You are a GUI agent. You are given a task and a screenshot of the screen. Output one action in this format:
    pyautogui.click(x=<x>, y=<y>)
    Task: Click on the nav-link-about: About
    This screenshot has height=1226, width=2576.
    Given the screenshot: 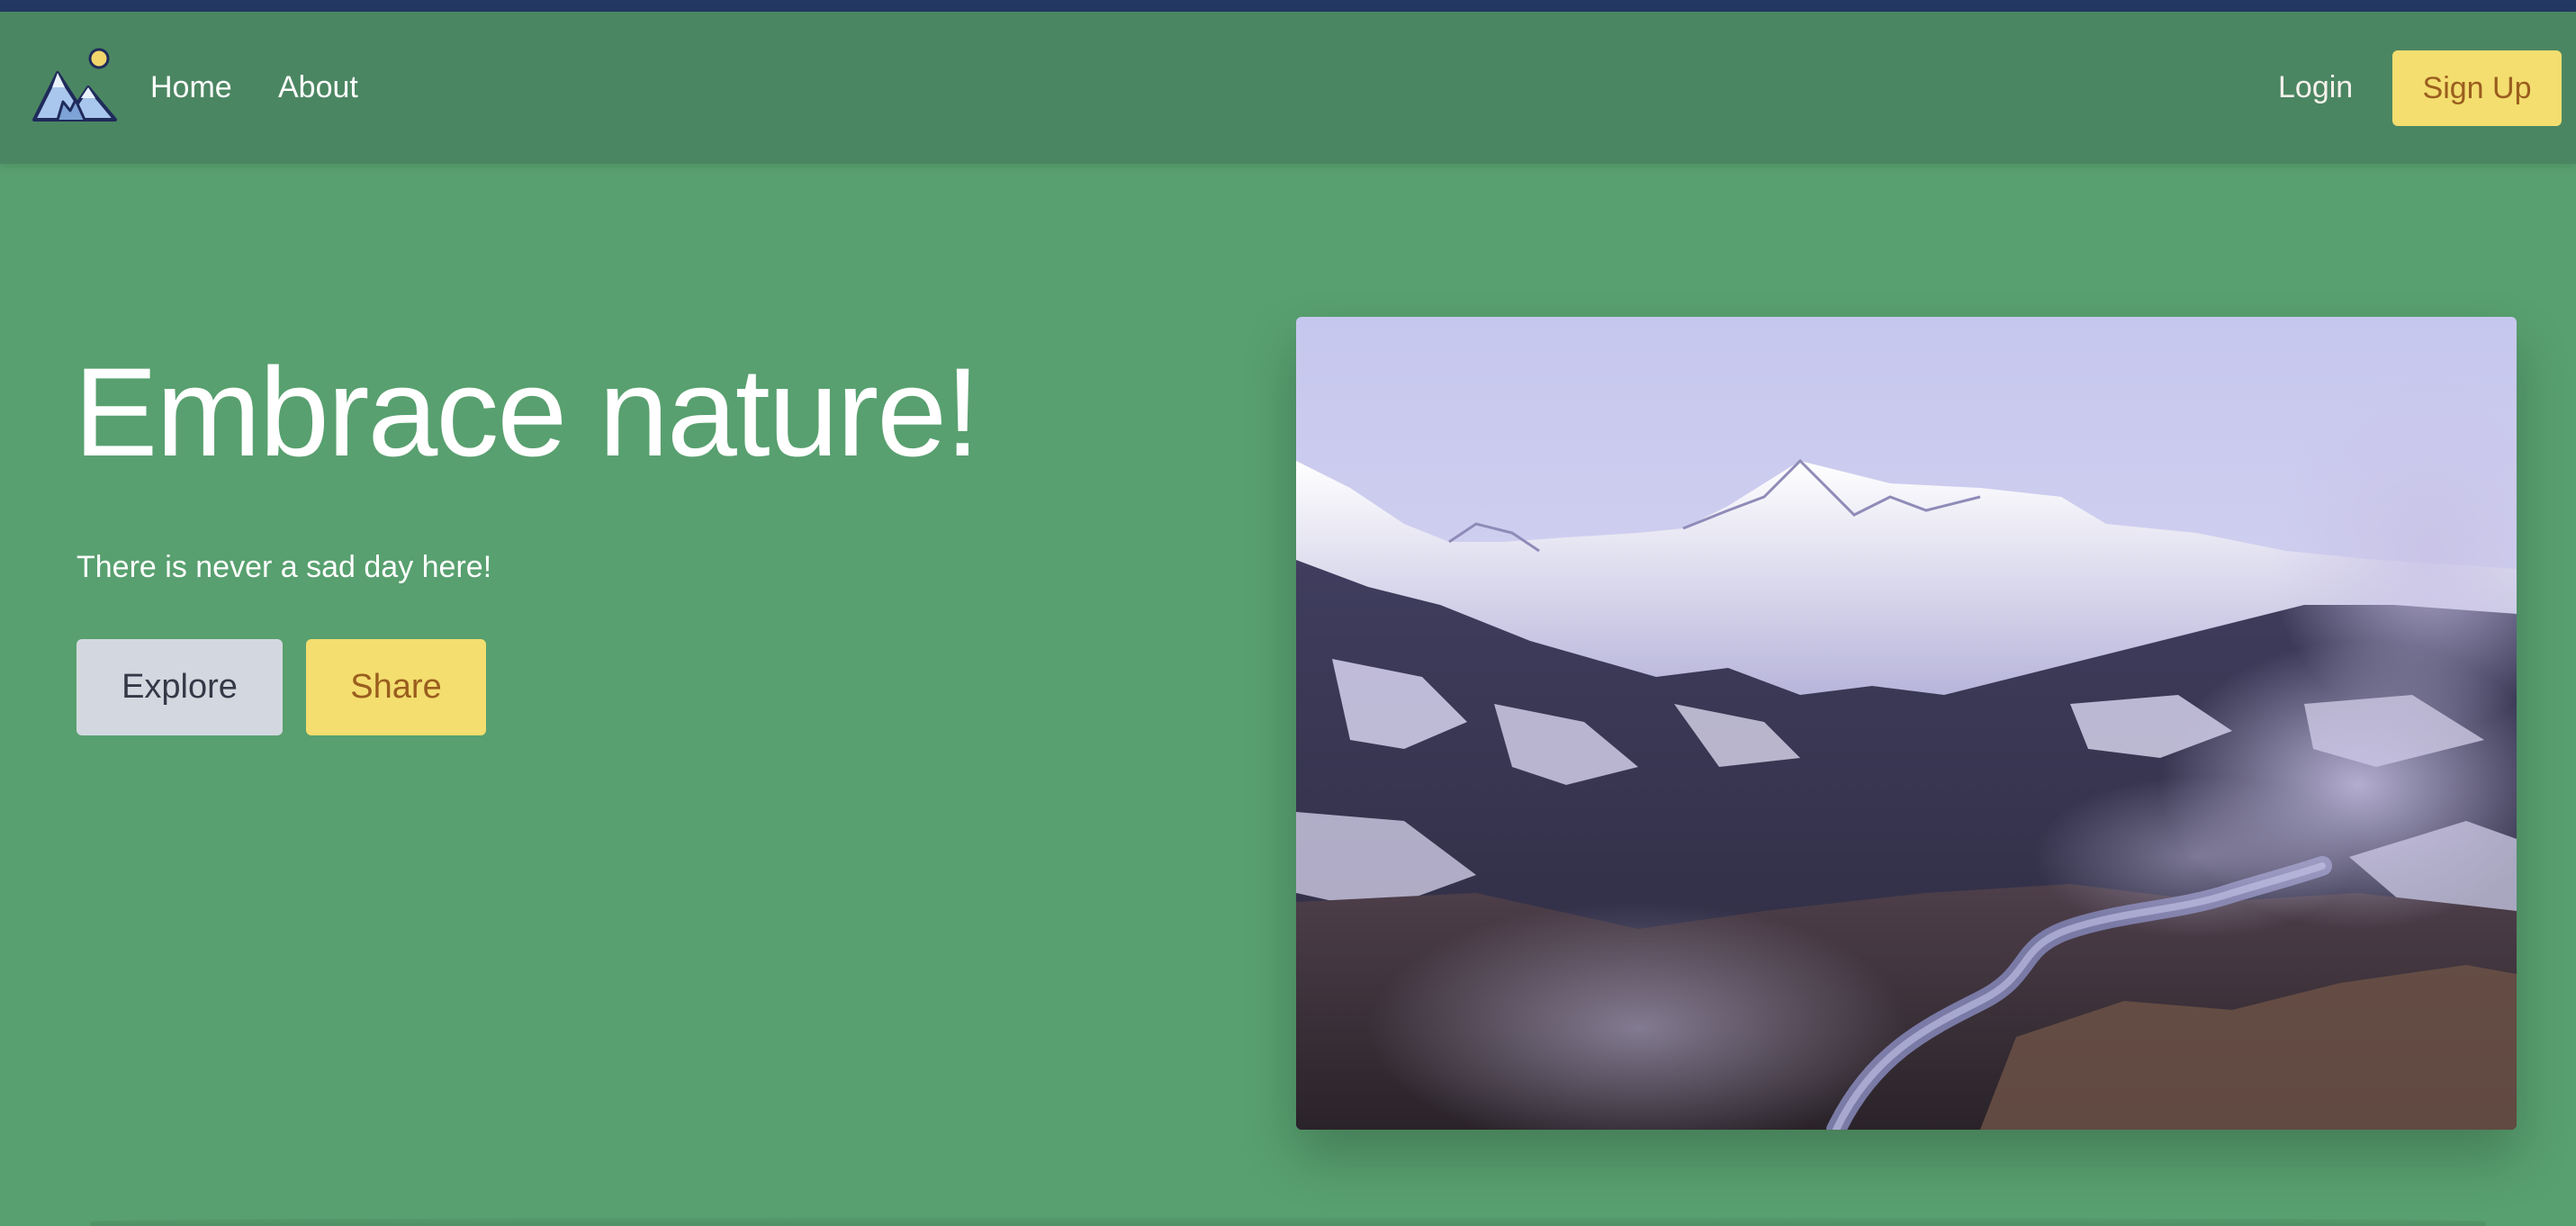 What is the action you would take?
    pyautogui.click(x=318, y=88)
    